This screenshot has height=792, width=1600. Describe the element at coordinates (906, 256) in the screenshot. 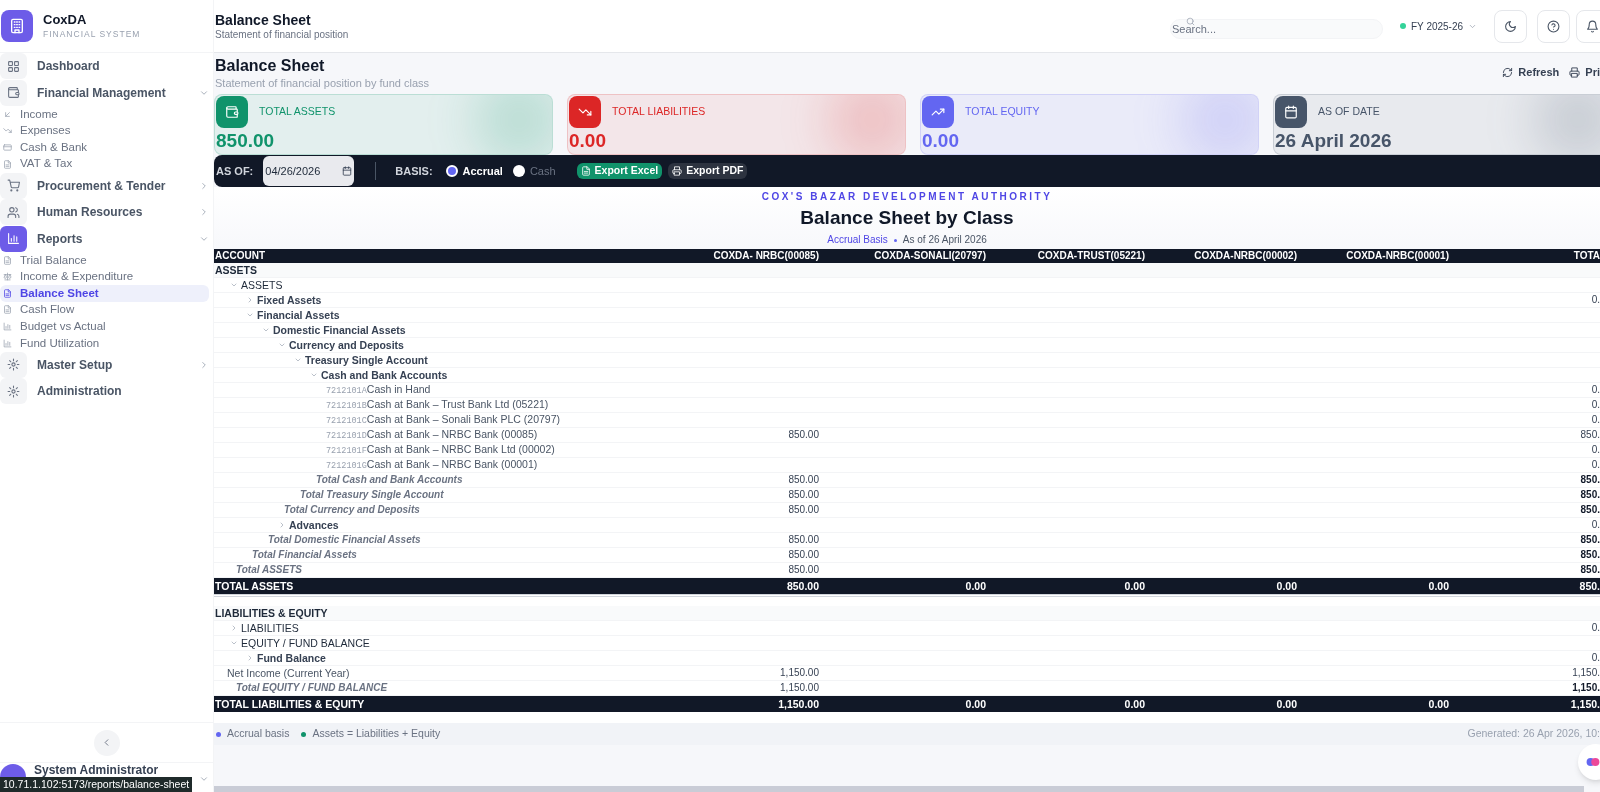

I see `column-header: COXDA-SONALI(20797)` at that location.